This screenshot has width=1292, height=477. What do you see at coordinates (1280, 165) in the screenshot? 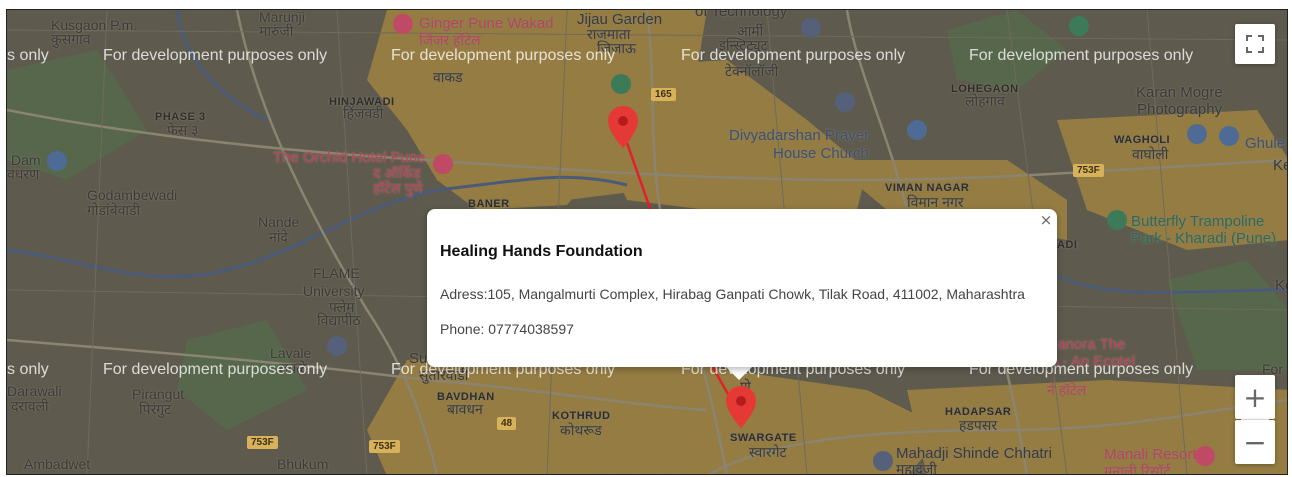
I see `place-label-ke: Ke` at bounding box center [1280, 165].